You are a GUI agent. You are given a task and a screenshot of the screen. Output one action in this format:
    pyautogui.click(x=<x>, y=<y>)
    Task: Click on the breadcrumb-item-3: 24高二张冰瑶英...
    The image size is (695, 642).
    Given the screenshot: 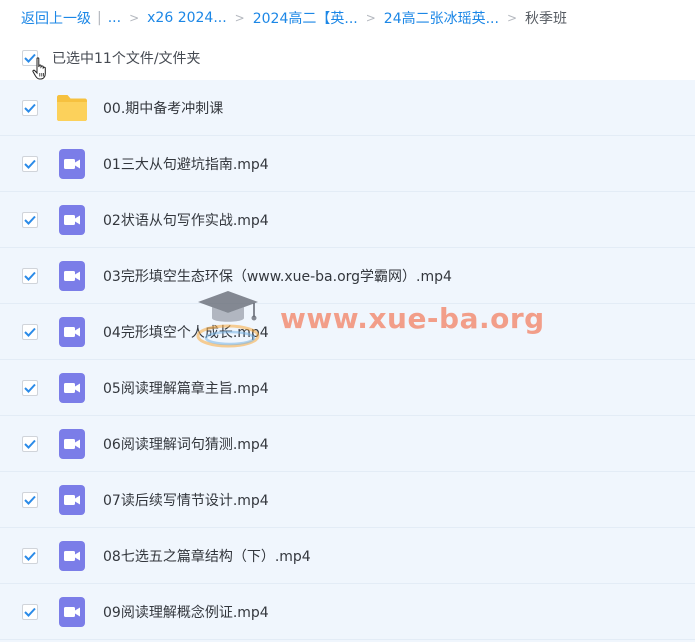 What is the action you would take?
    pyautogui.click(x=441, y=18)
    